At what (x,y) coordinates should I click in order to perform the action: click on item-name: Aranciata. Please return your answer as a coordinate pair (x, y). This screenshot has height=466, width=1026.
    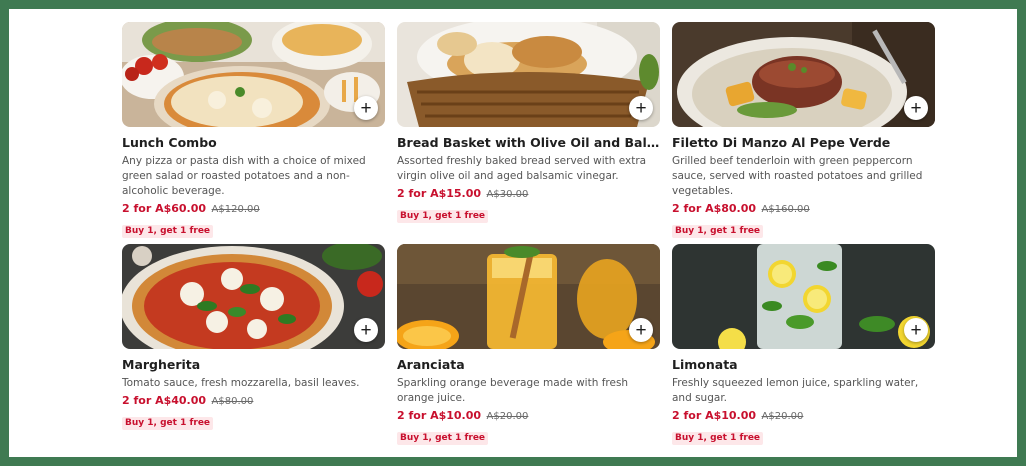
    Looking at the image, I should click on (431, 364).